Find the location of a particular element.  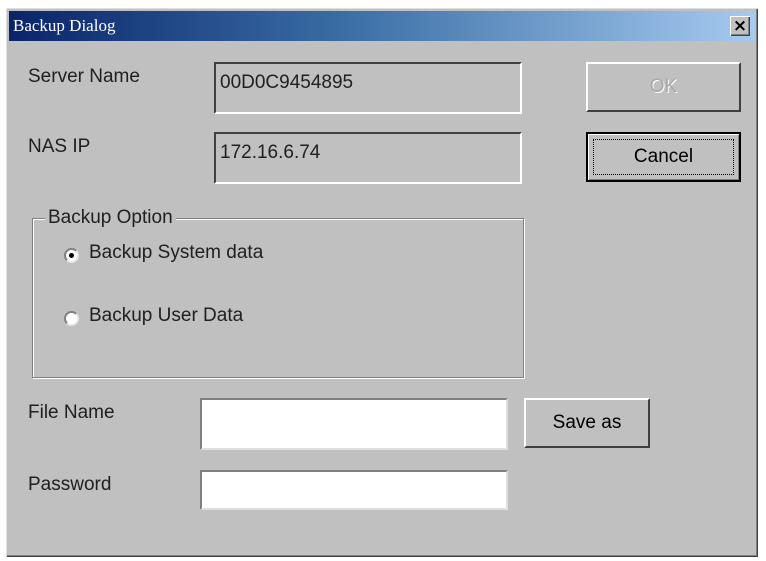

server-name-label: Server Name is located at coordinates (84, 76).